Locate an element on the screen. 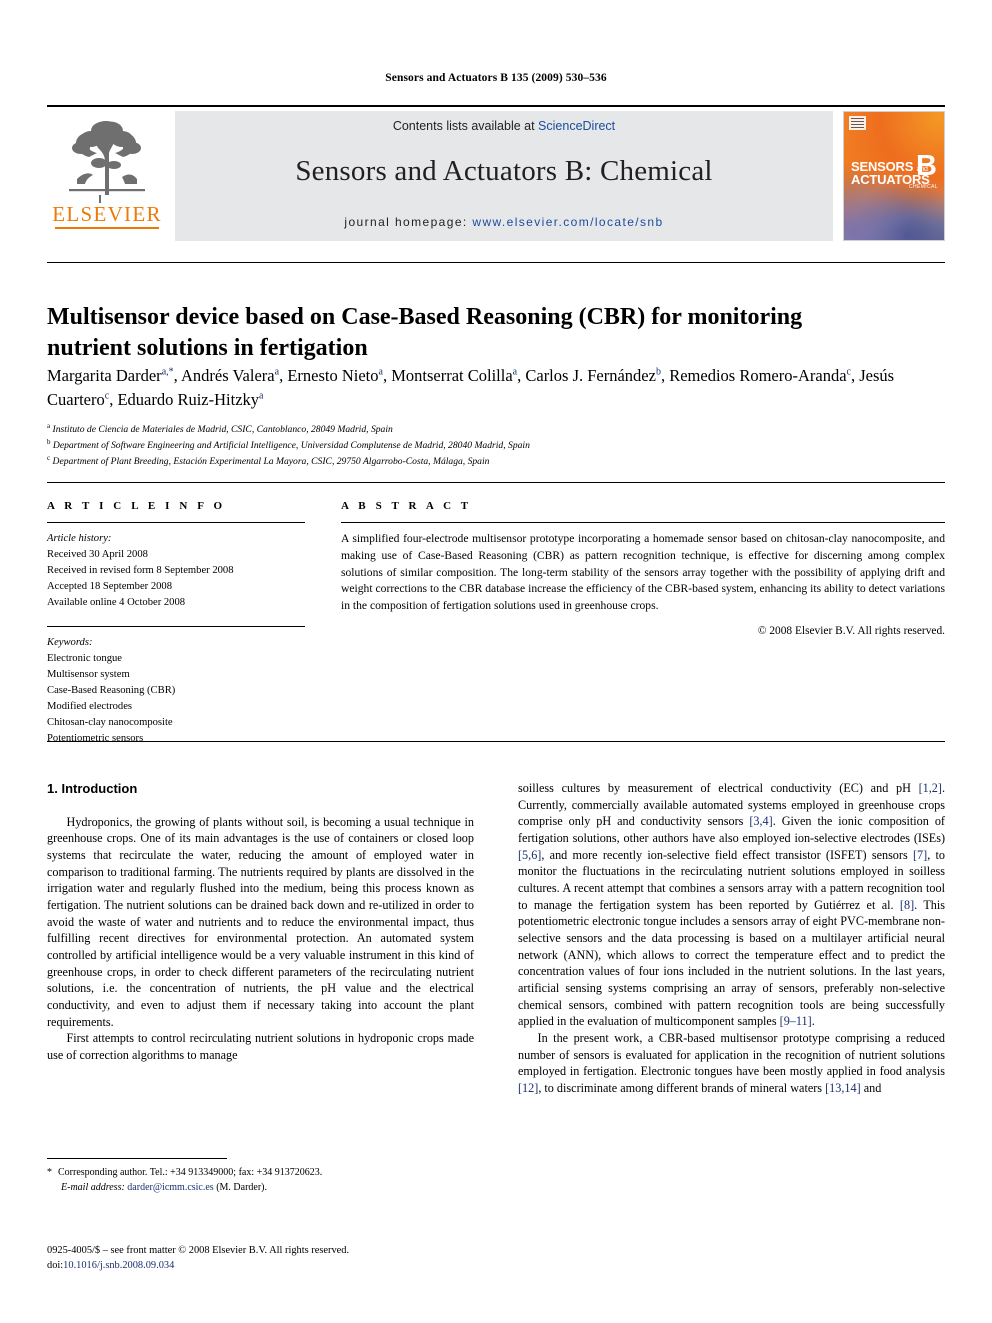 The image size is (992, 1323). history-item: Accepted 18 September 2008 is located at coordinates (110, 586).